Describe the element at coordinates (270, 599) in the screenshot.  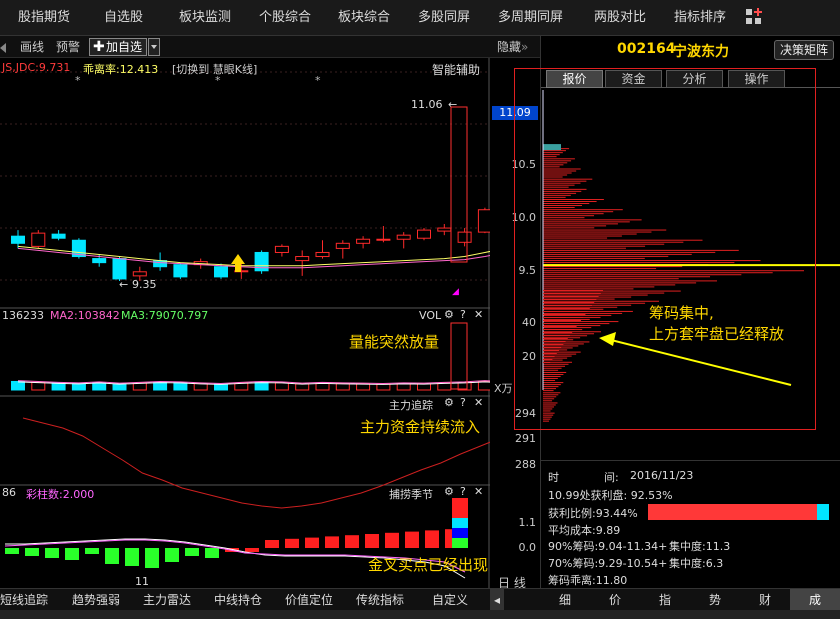
I see `indicator-tabs: 短线追踪 趋势强弱 主力雷达 中线持仓 价值定位 传统指标 自定义 ◂` at that location.